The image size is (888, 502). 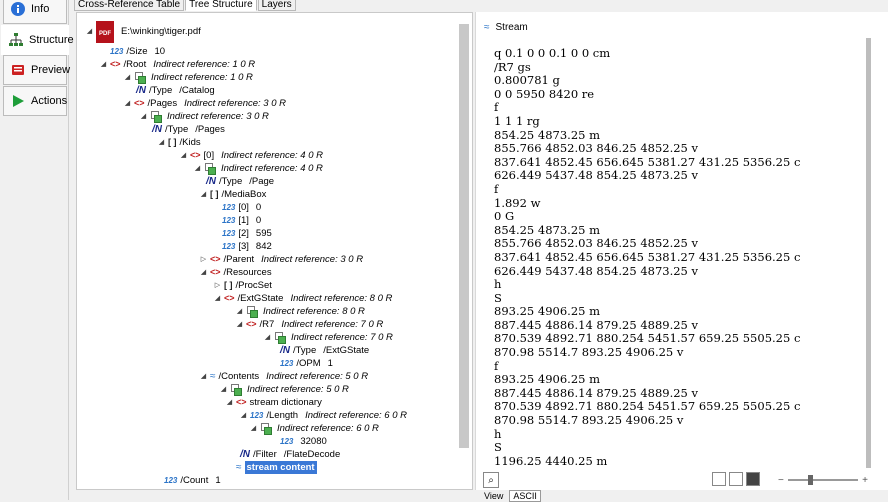 I want to click on tree-node-value: /Pages, so click(x=210, y=129).